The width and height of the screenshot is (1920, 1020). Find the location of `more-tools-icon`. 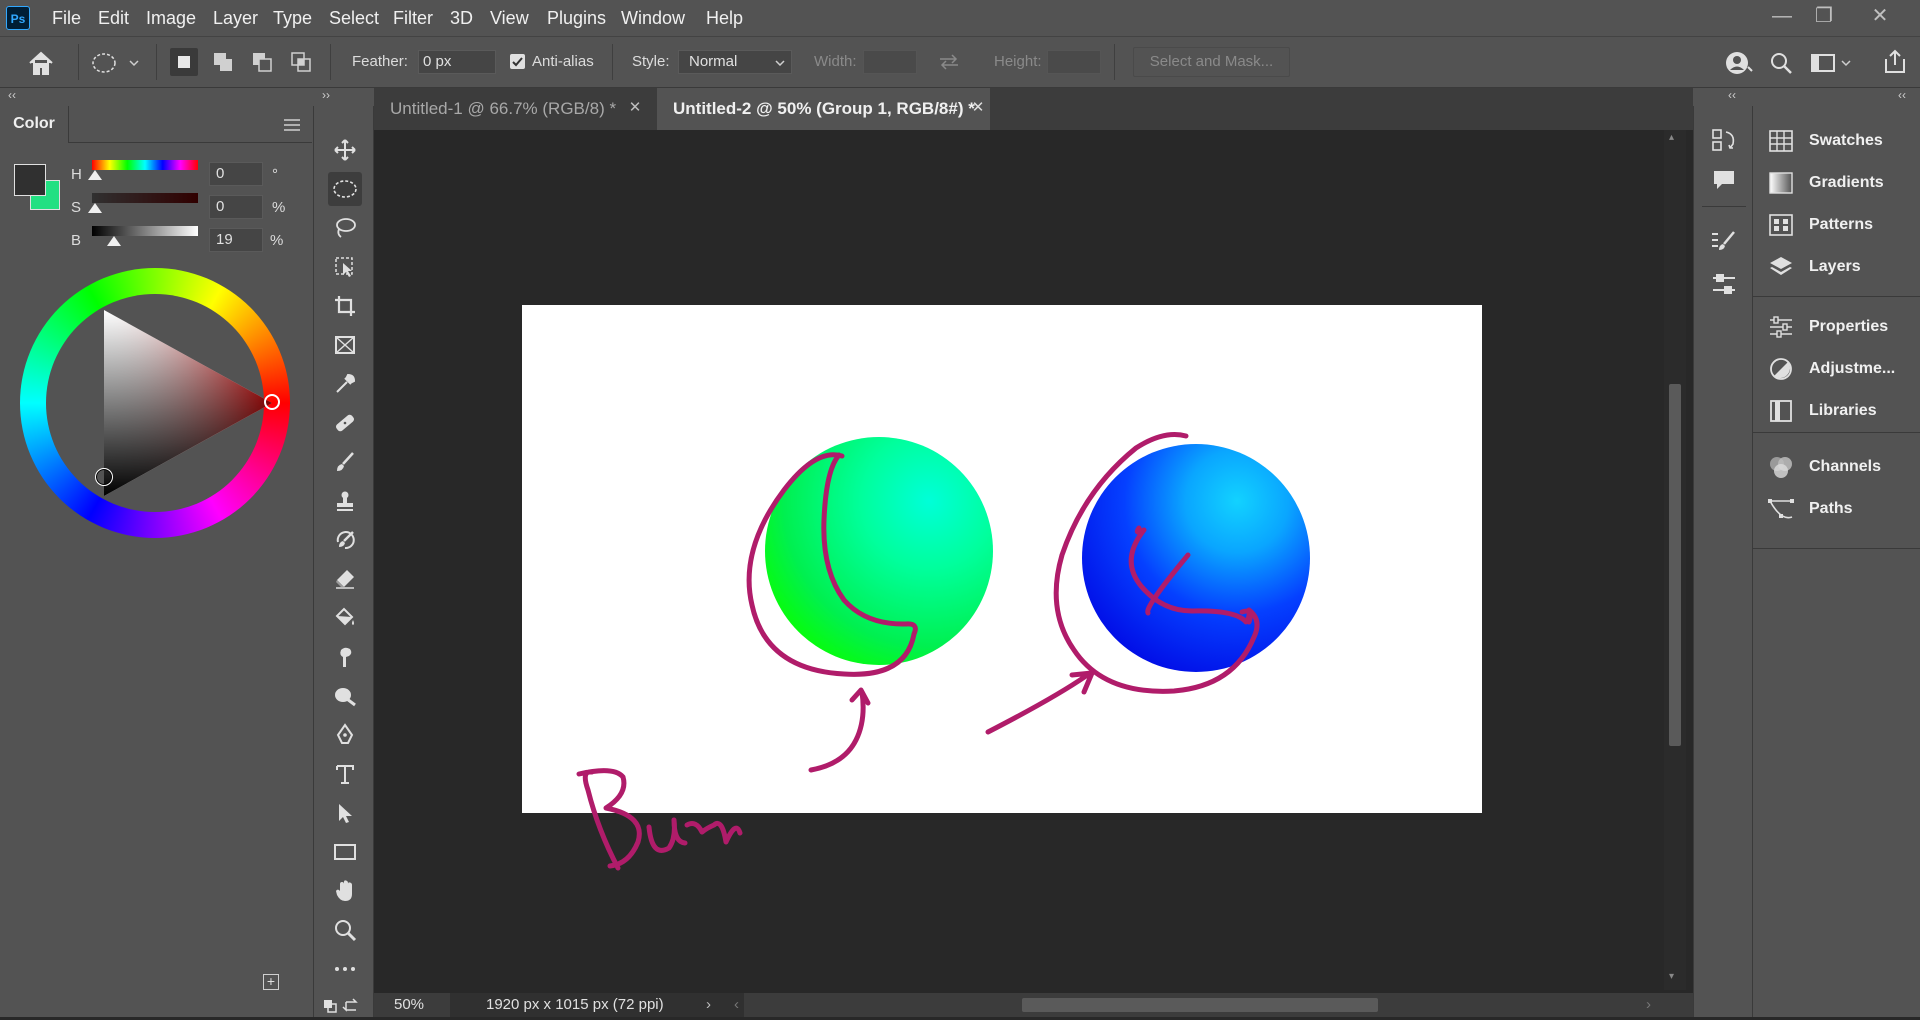

more-tools-icon is located at coordinates (345, 969).